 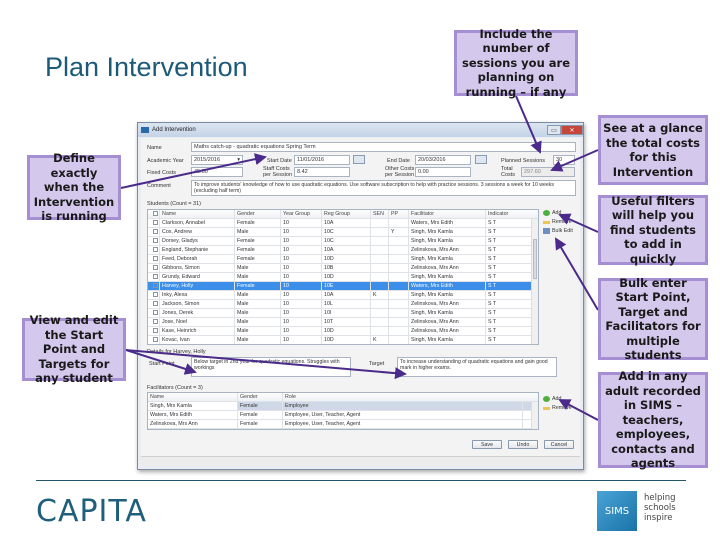 What do you see at coordinates (572, 130) in the screenshot?
I see `close-button: ✕` at bounding box center [572, 130].